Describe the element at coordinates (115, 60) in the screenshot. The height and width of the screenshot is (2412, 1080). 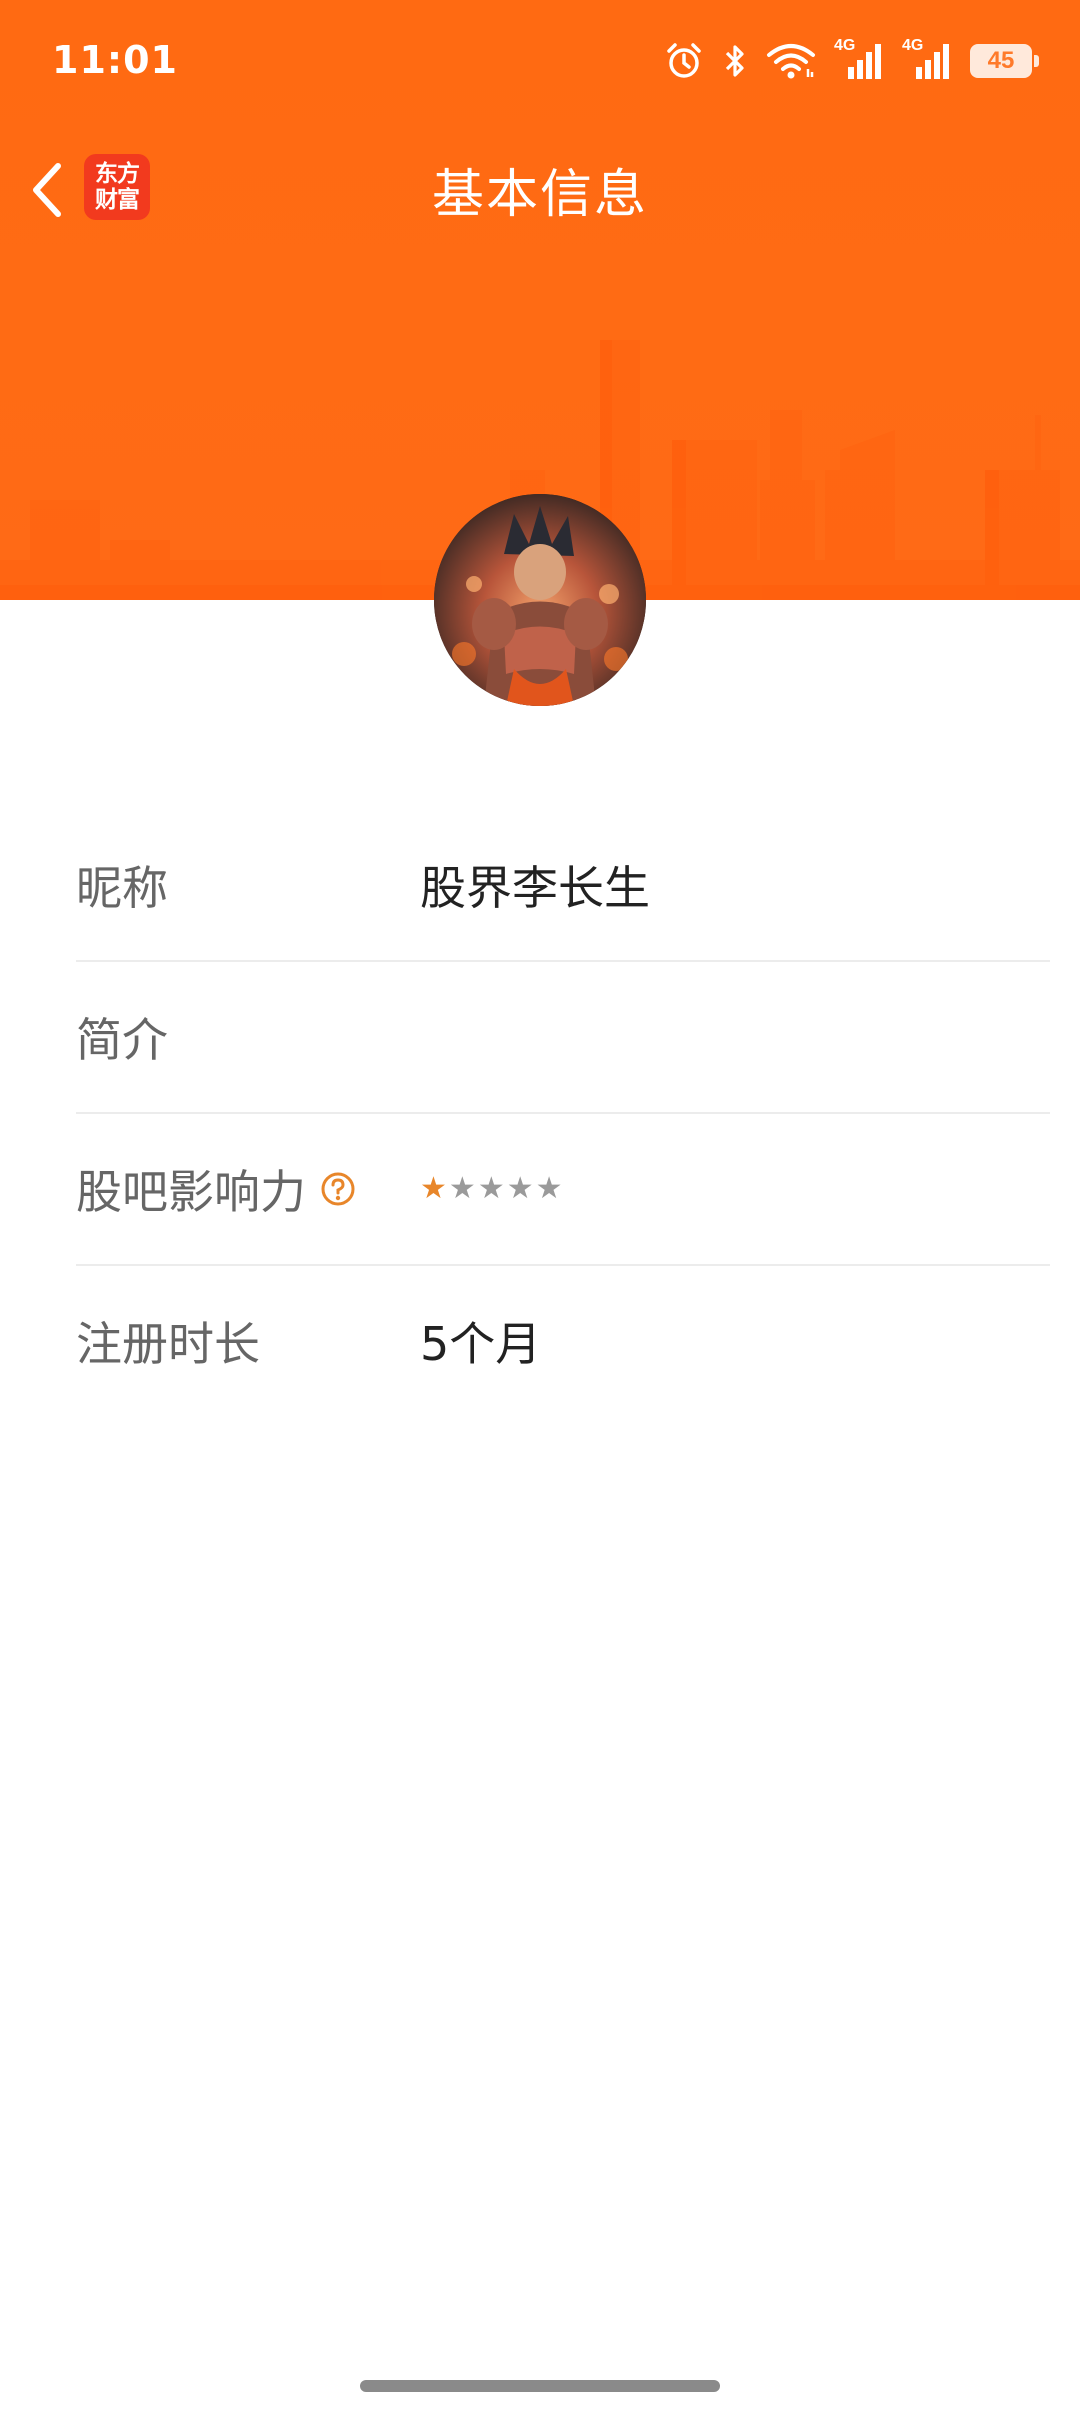
I see `status-time: 11:01` at that location.